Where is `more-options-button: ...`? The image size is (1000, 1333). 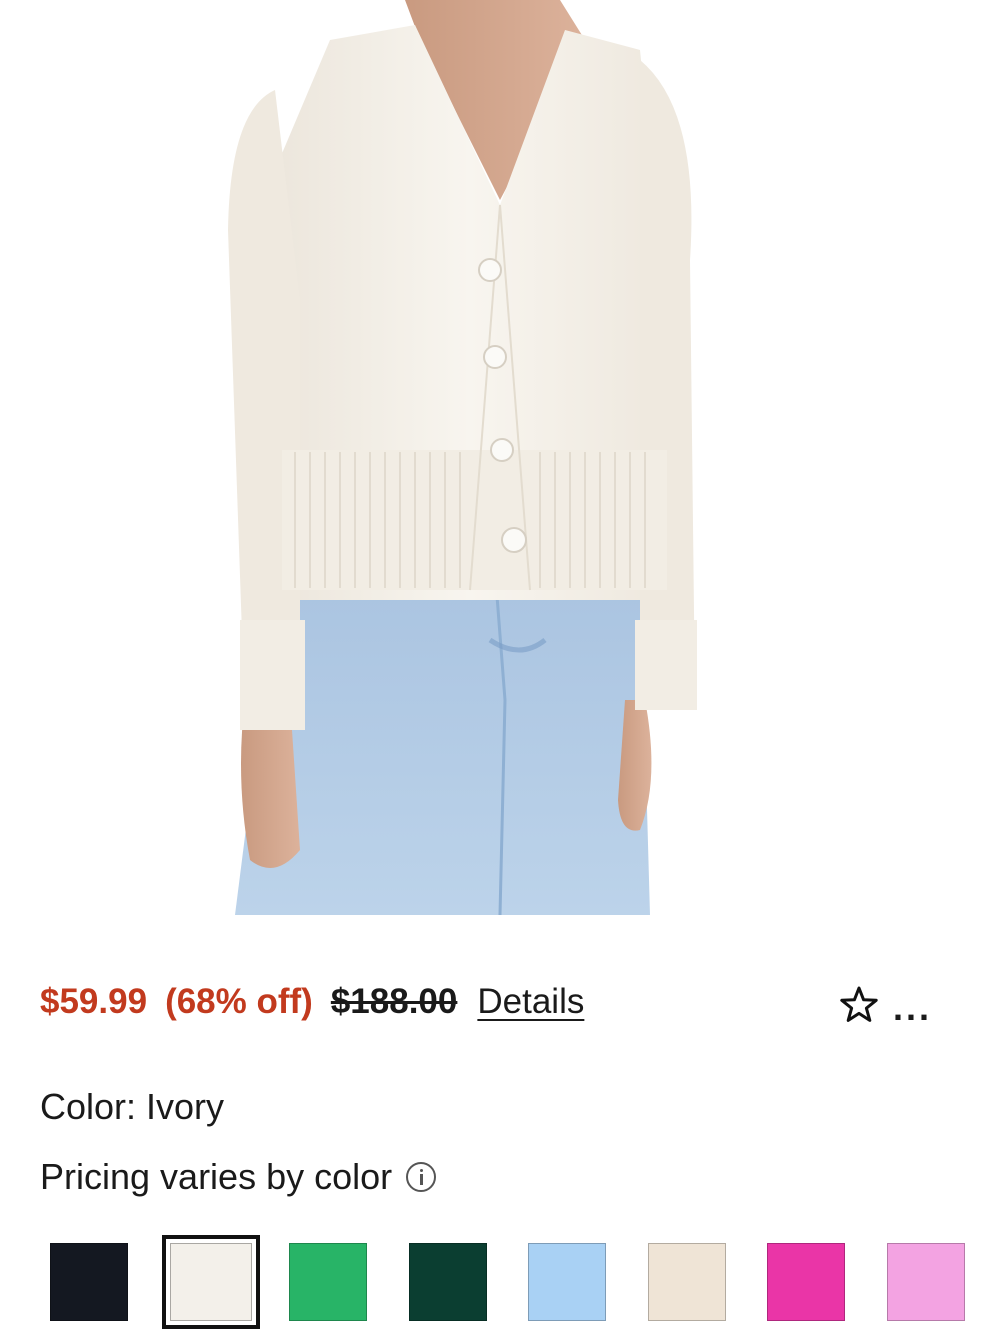 more-options-button: ... is located at coordinates (912, 1008).